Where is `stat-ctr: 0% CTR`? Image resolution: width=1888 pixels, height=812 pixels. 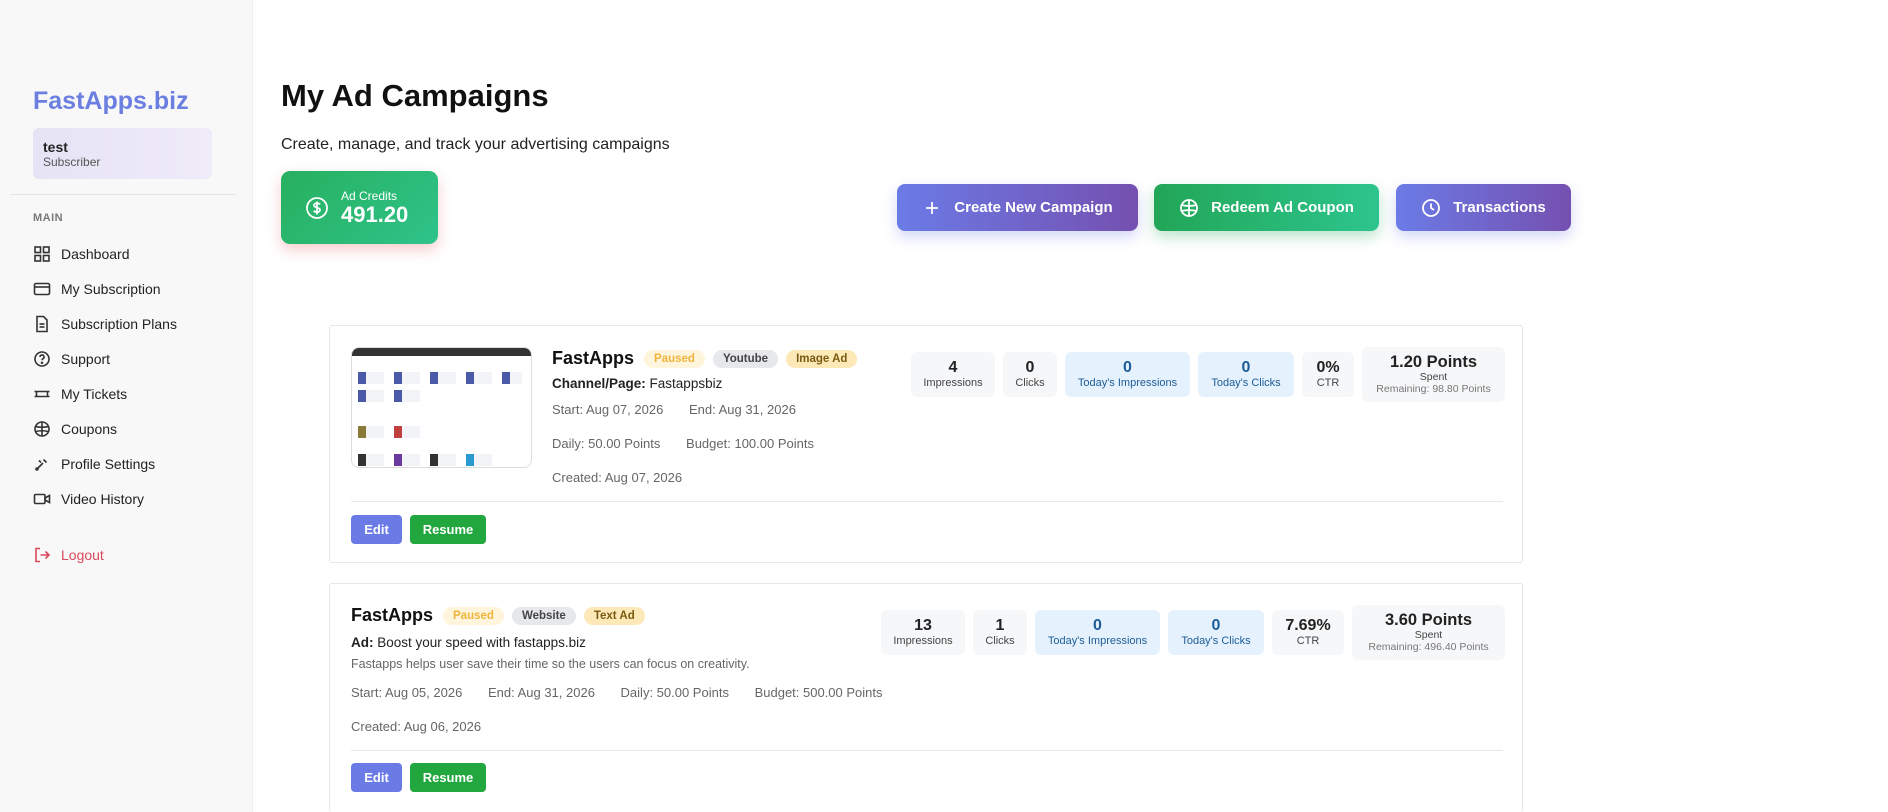
stat-ctr: 0% CTR is located at coordinates (1328, 374).